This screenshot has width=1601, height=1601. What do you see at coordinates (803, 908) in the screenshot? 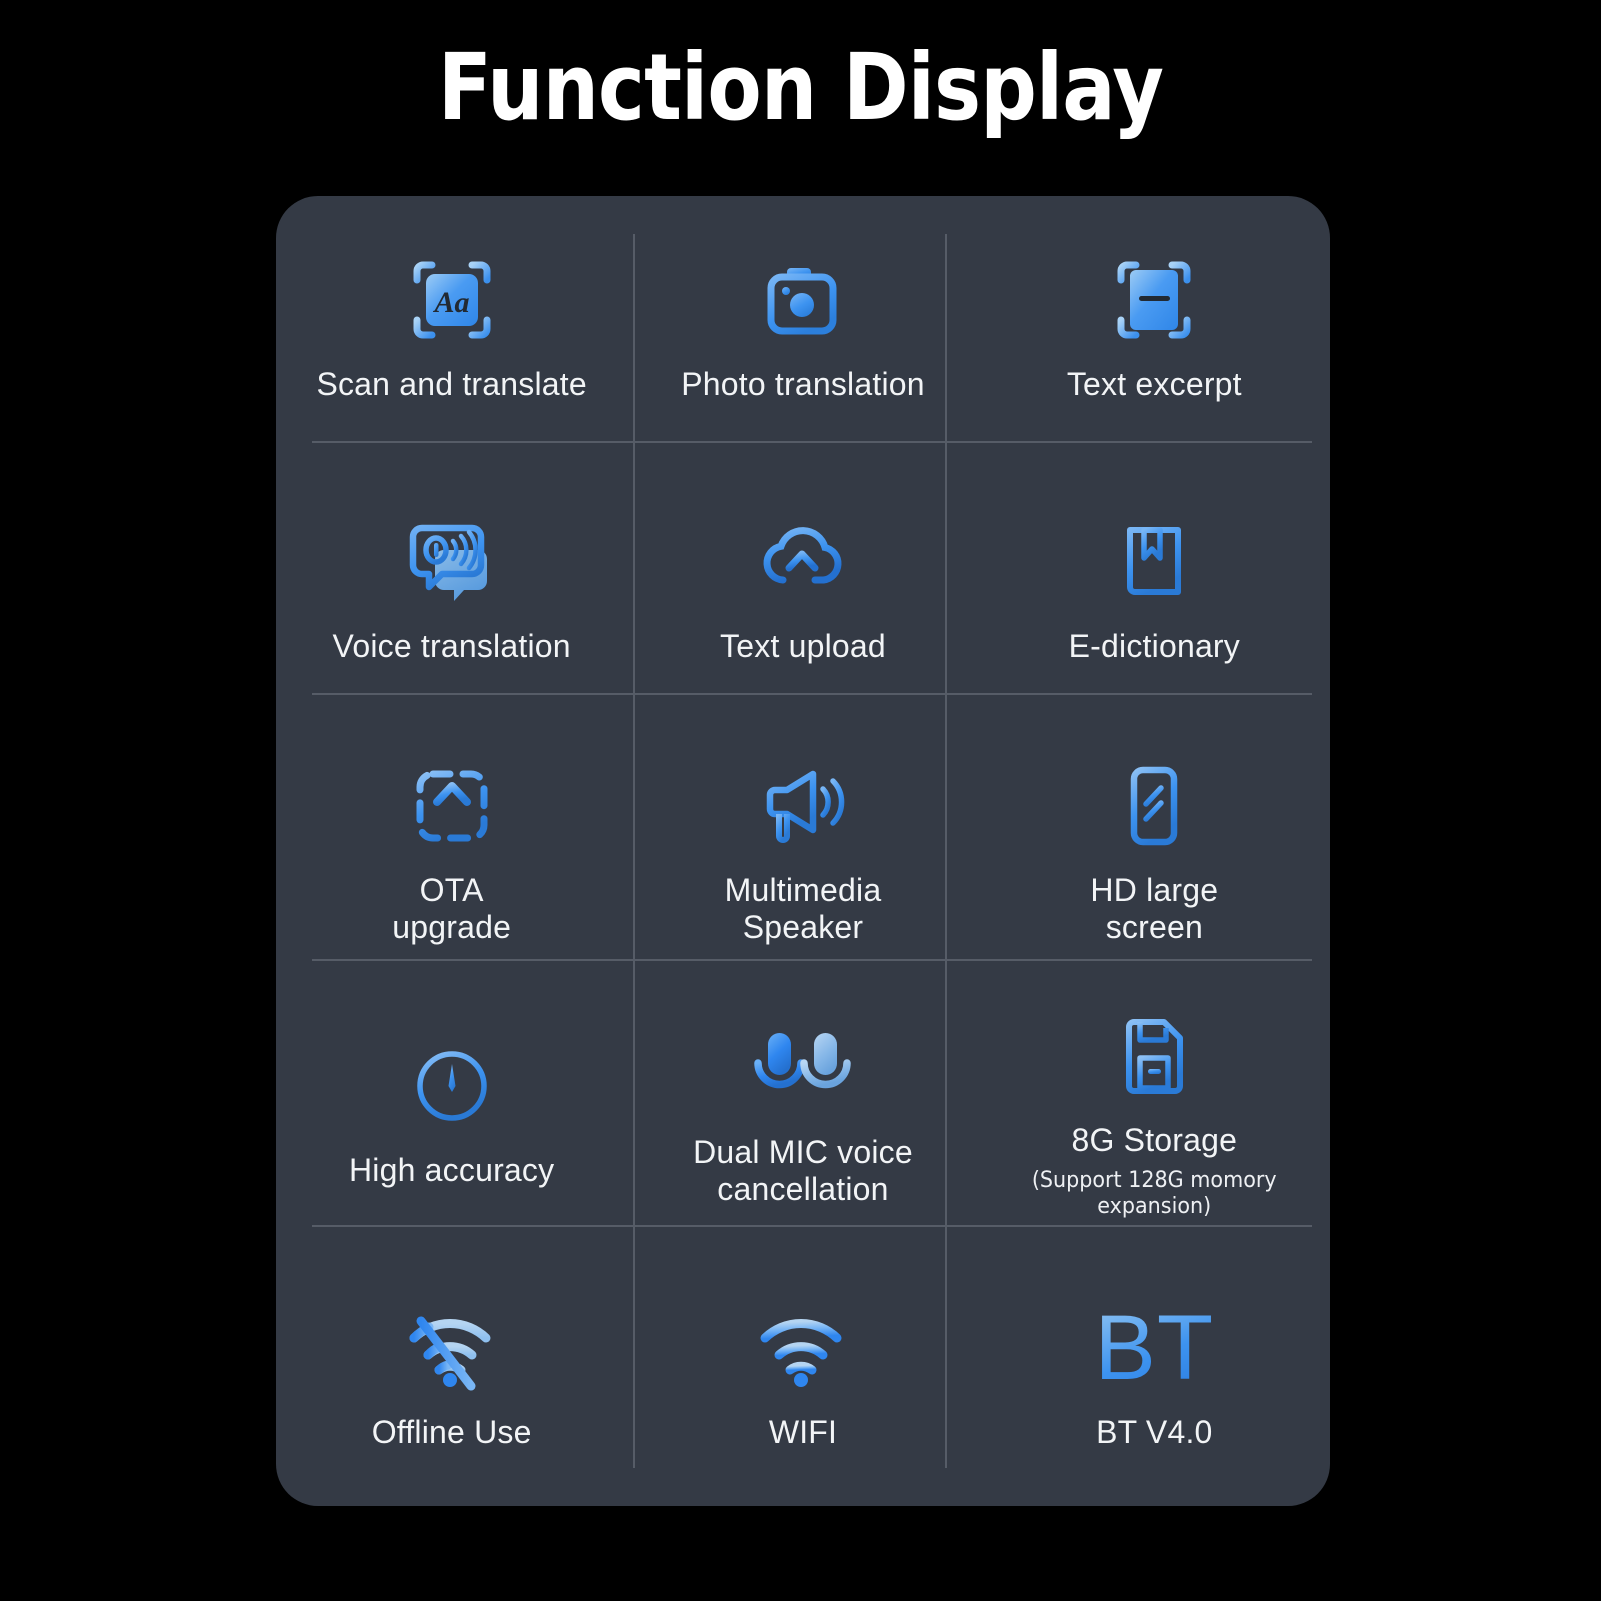
I see `feature-label: Multimedia Speaker` at bounding box center [803, 908].